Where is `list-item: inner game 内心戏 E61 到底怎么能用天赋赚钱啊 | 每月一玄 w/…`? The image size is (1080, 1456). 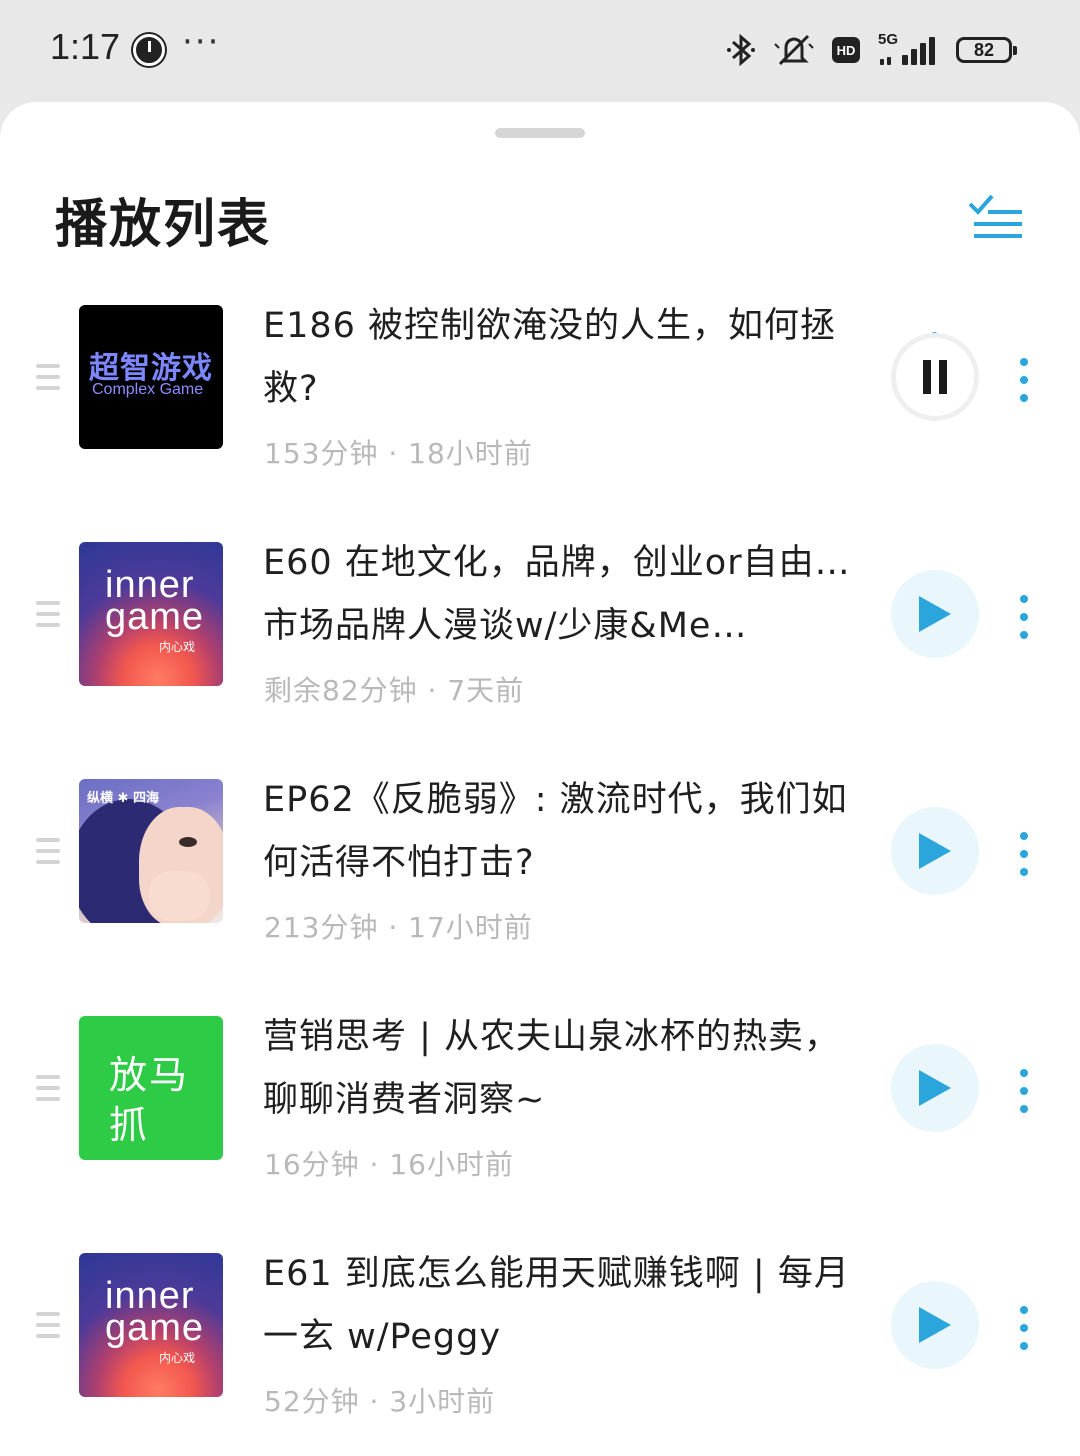 list-item: inner game 内心戏 E61 到底怎么能用天赋赚钱啊 | 每月一玄 w/… is located at coordinates (540, 1340).